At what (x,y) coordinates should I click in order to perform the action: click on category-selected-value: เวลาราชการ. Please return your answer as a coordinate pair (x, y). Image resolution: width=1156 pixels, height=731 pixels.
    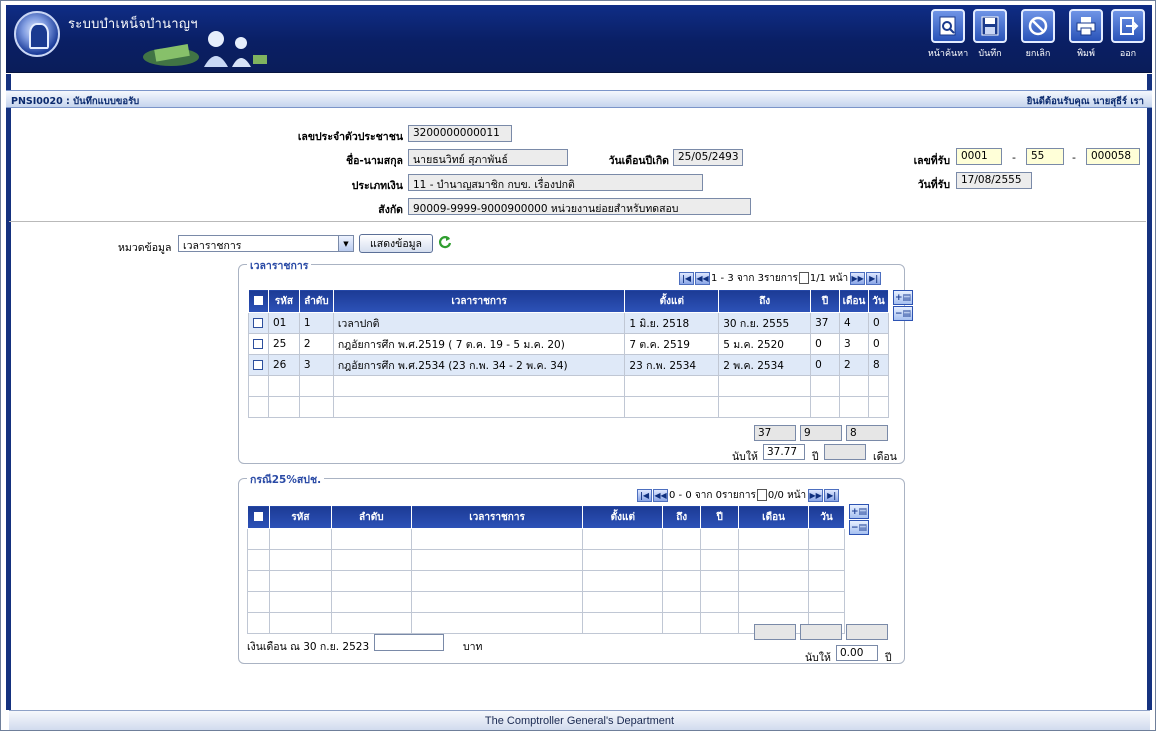
    Looking at the image, I should click on (212, 246).